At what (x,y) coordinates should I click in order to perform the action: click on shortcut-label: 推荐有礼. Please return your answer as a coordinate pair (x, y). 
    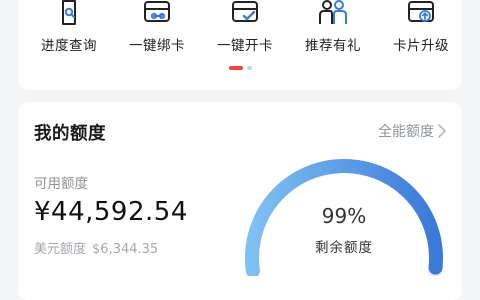
    Looking at the image, I should click on (333, 46).